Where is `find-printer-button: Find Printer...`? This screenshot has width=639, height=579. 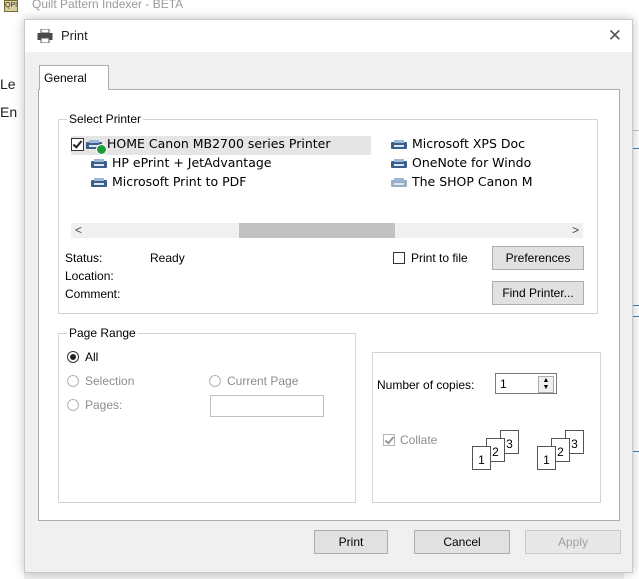 find-printer-button: Find Printer... is located at coordinates (538, 293).